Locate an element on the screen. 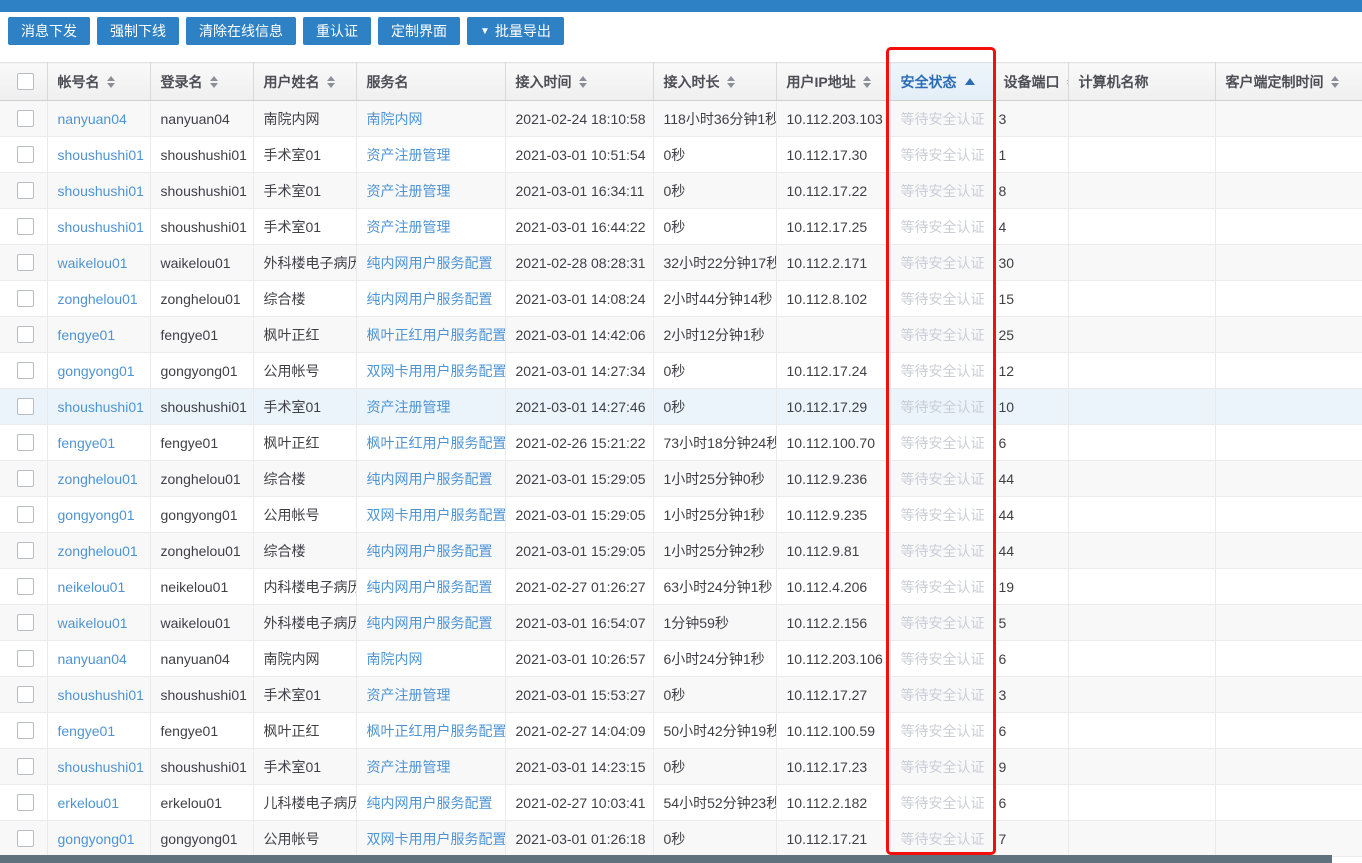 The height and width of the screenshot is (863, 1362). select-all-checkbox is located at coordinates (25, 82).